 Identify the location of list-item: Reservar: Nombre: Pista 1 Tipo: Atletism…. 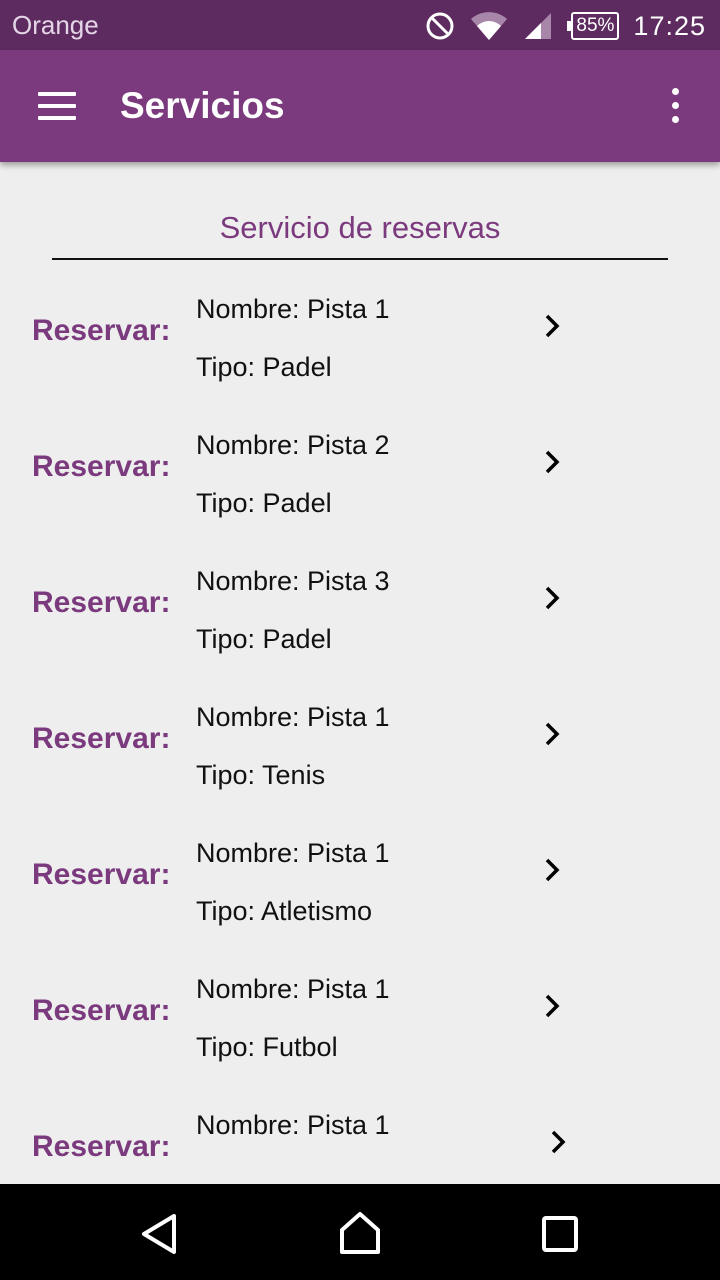
(360, 886).